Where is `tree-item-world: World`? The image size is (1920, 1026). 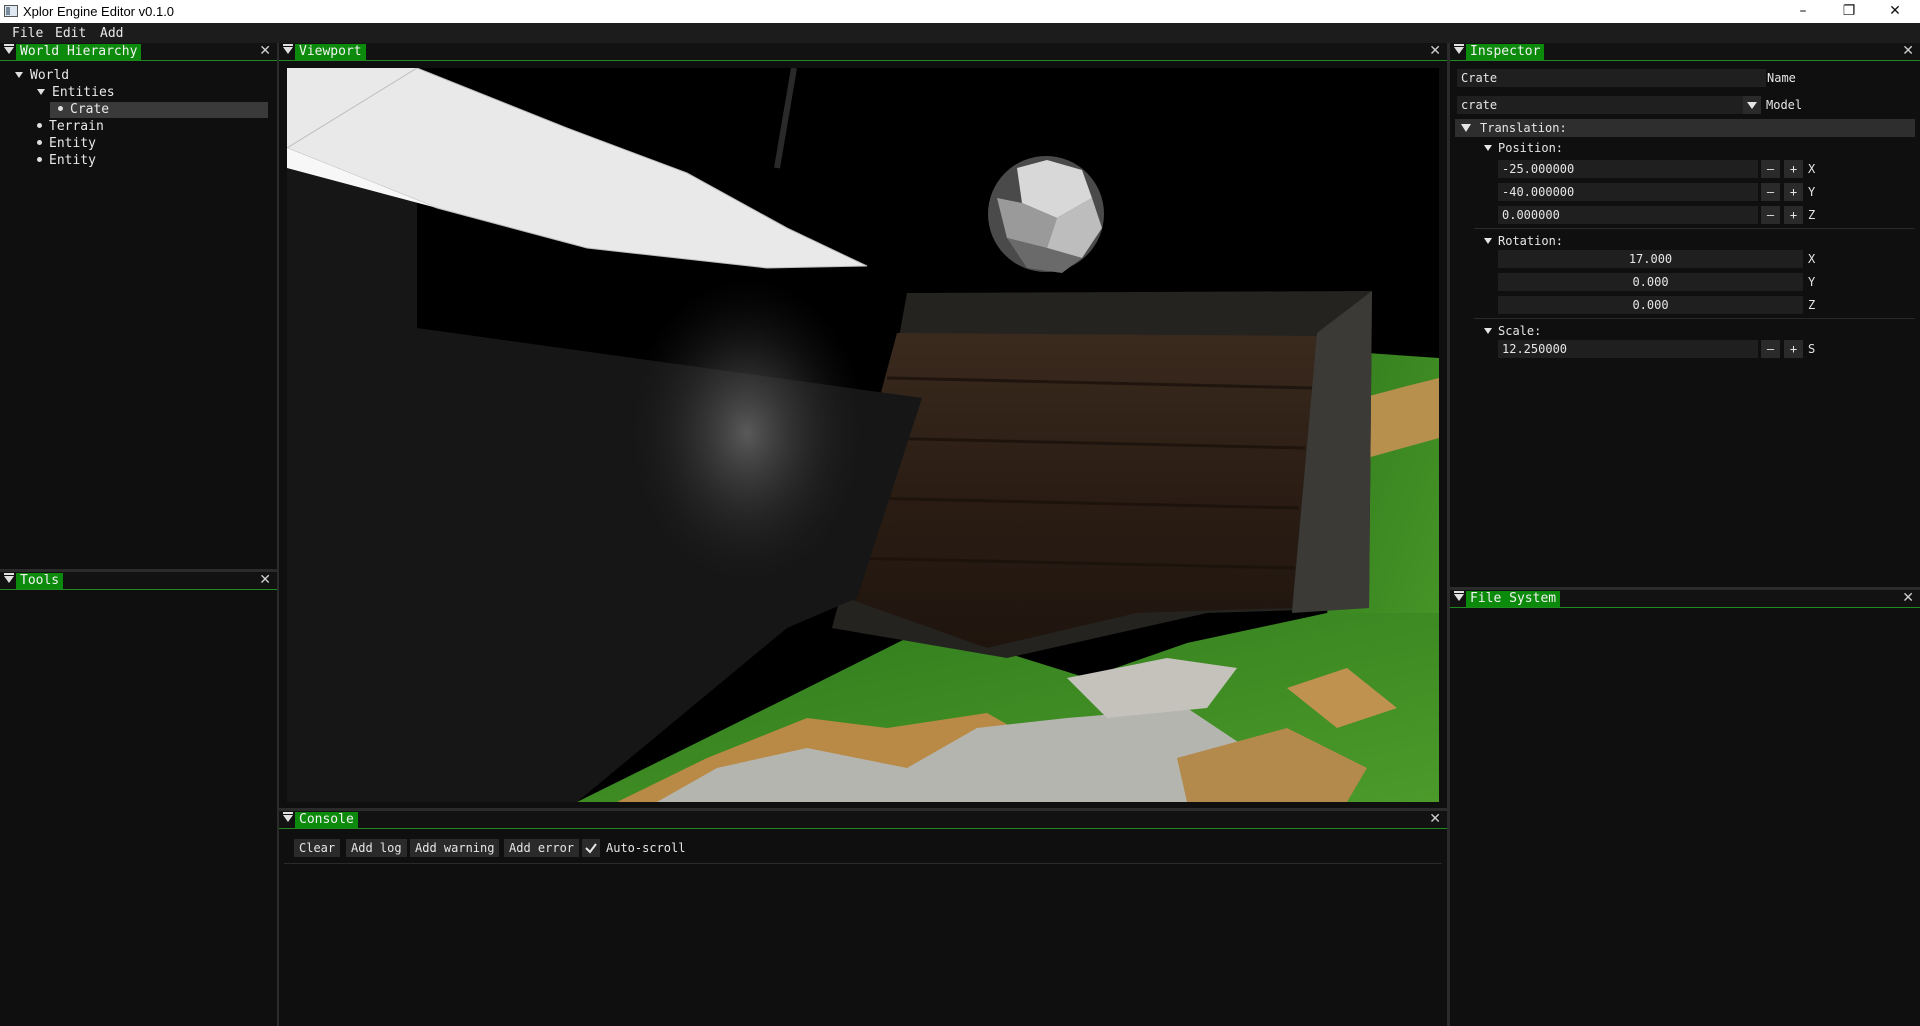
tree-item-world: World is located at coordinates (42, 76).